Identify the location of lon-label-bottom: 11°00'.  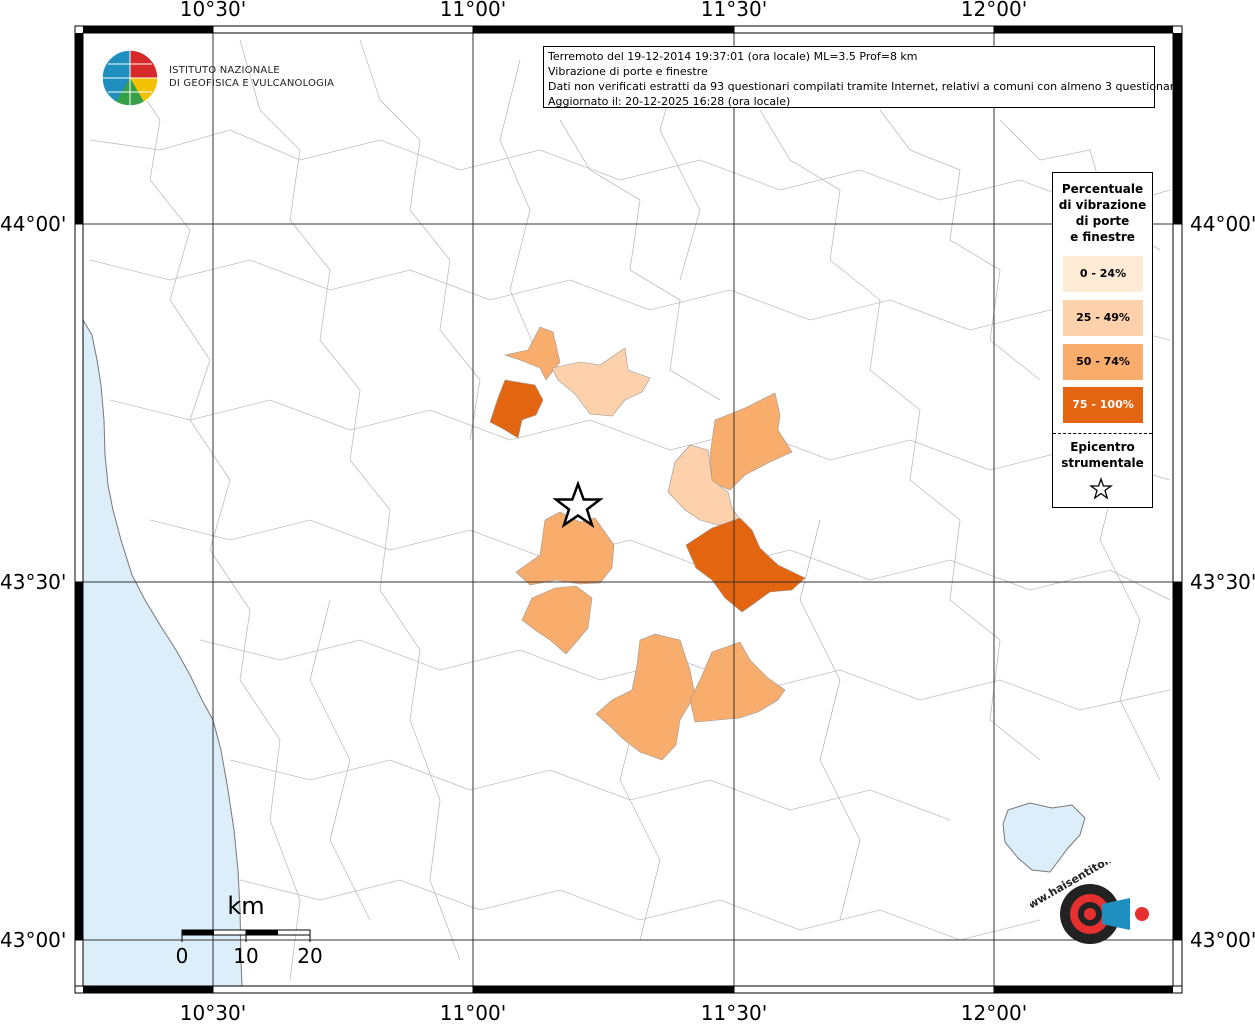
(473, 1012).